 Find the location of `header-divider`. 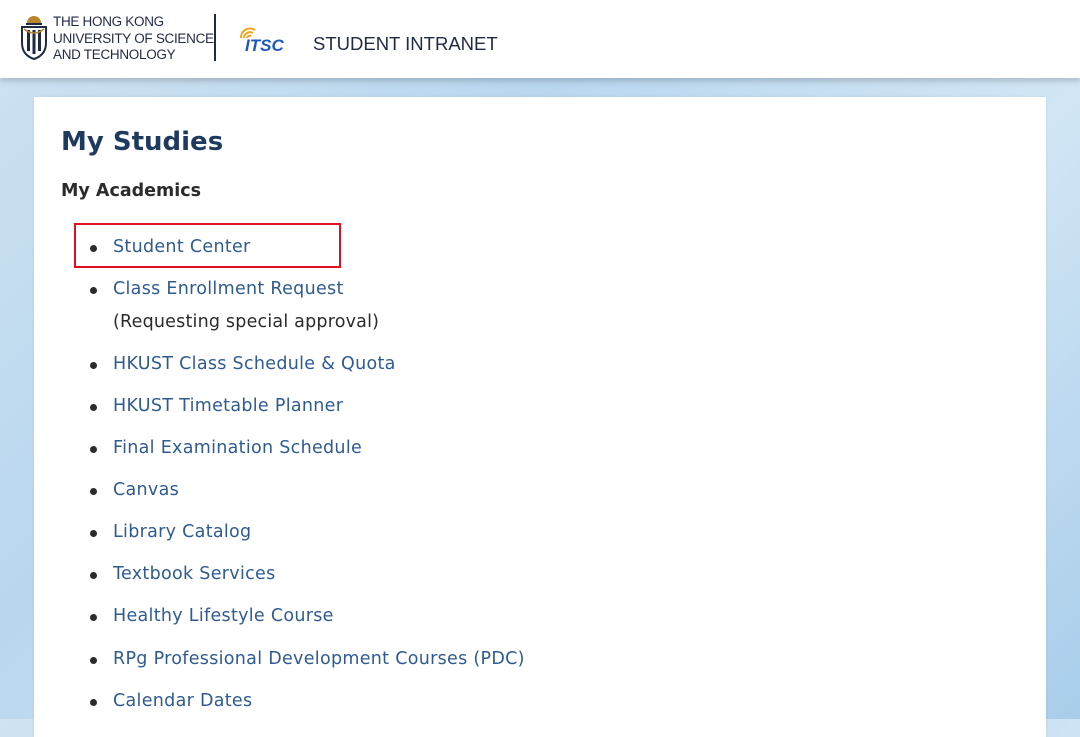

header-divider is located at coordinates (215, 37).